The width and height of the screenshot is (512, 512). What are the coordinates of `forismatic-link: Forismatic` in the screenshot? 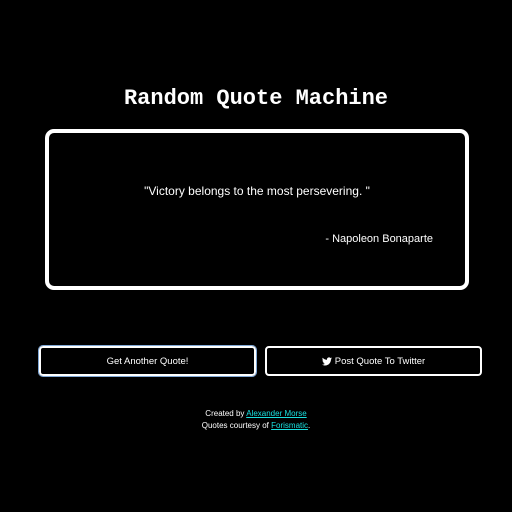 It's located at (289, 425).